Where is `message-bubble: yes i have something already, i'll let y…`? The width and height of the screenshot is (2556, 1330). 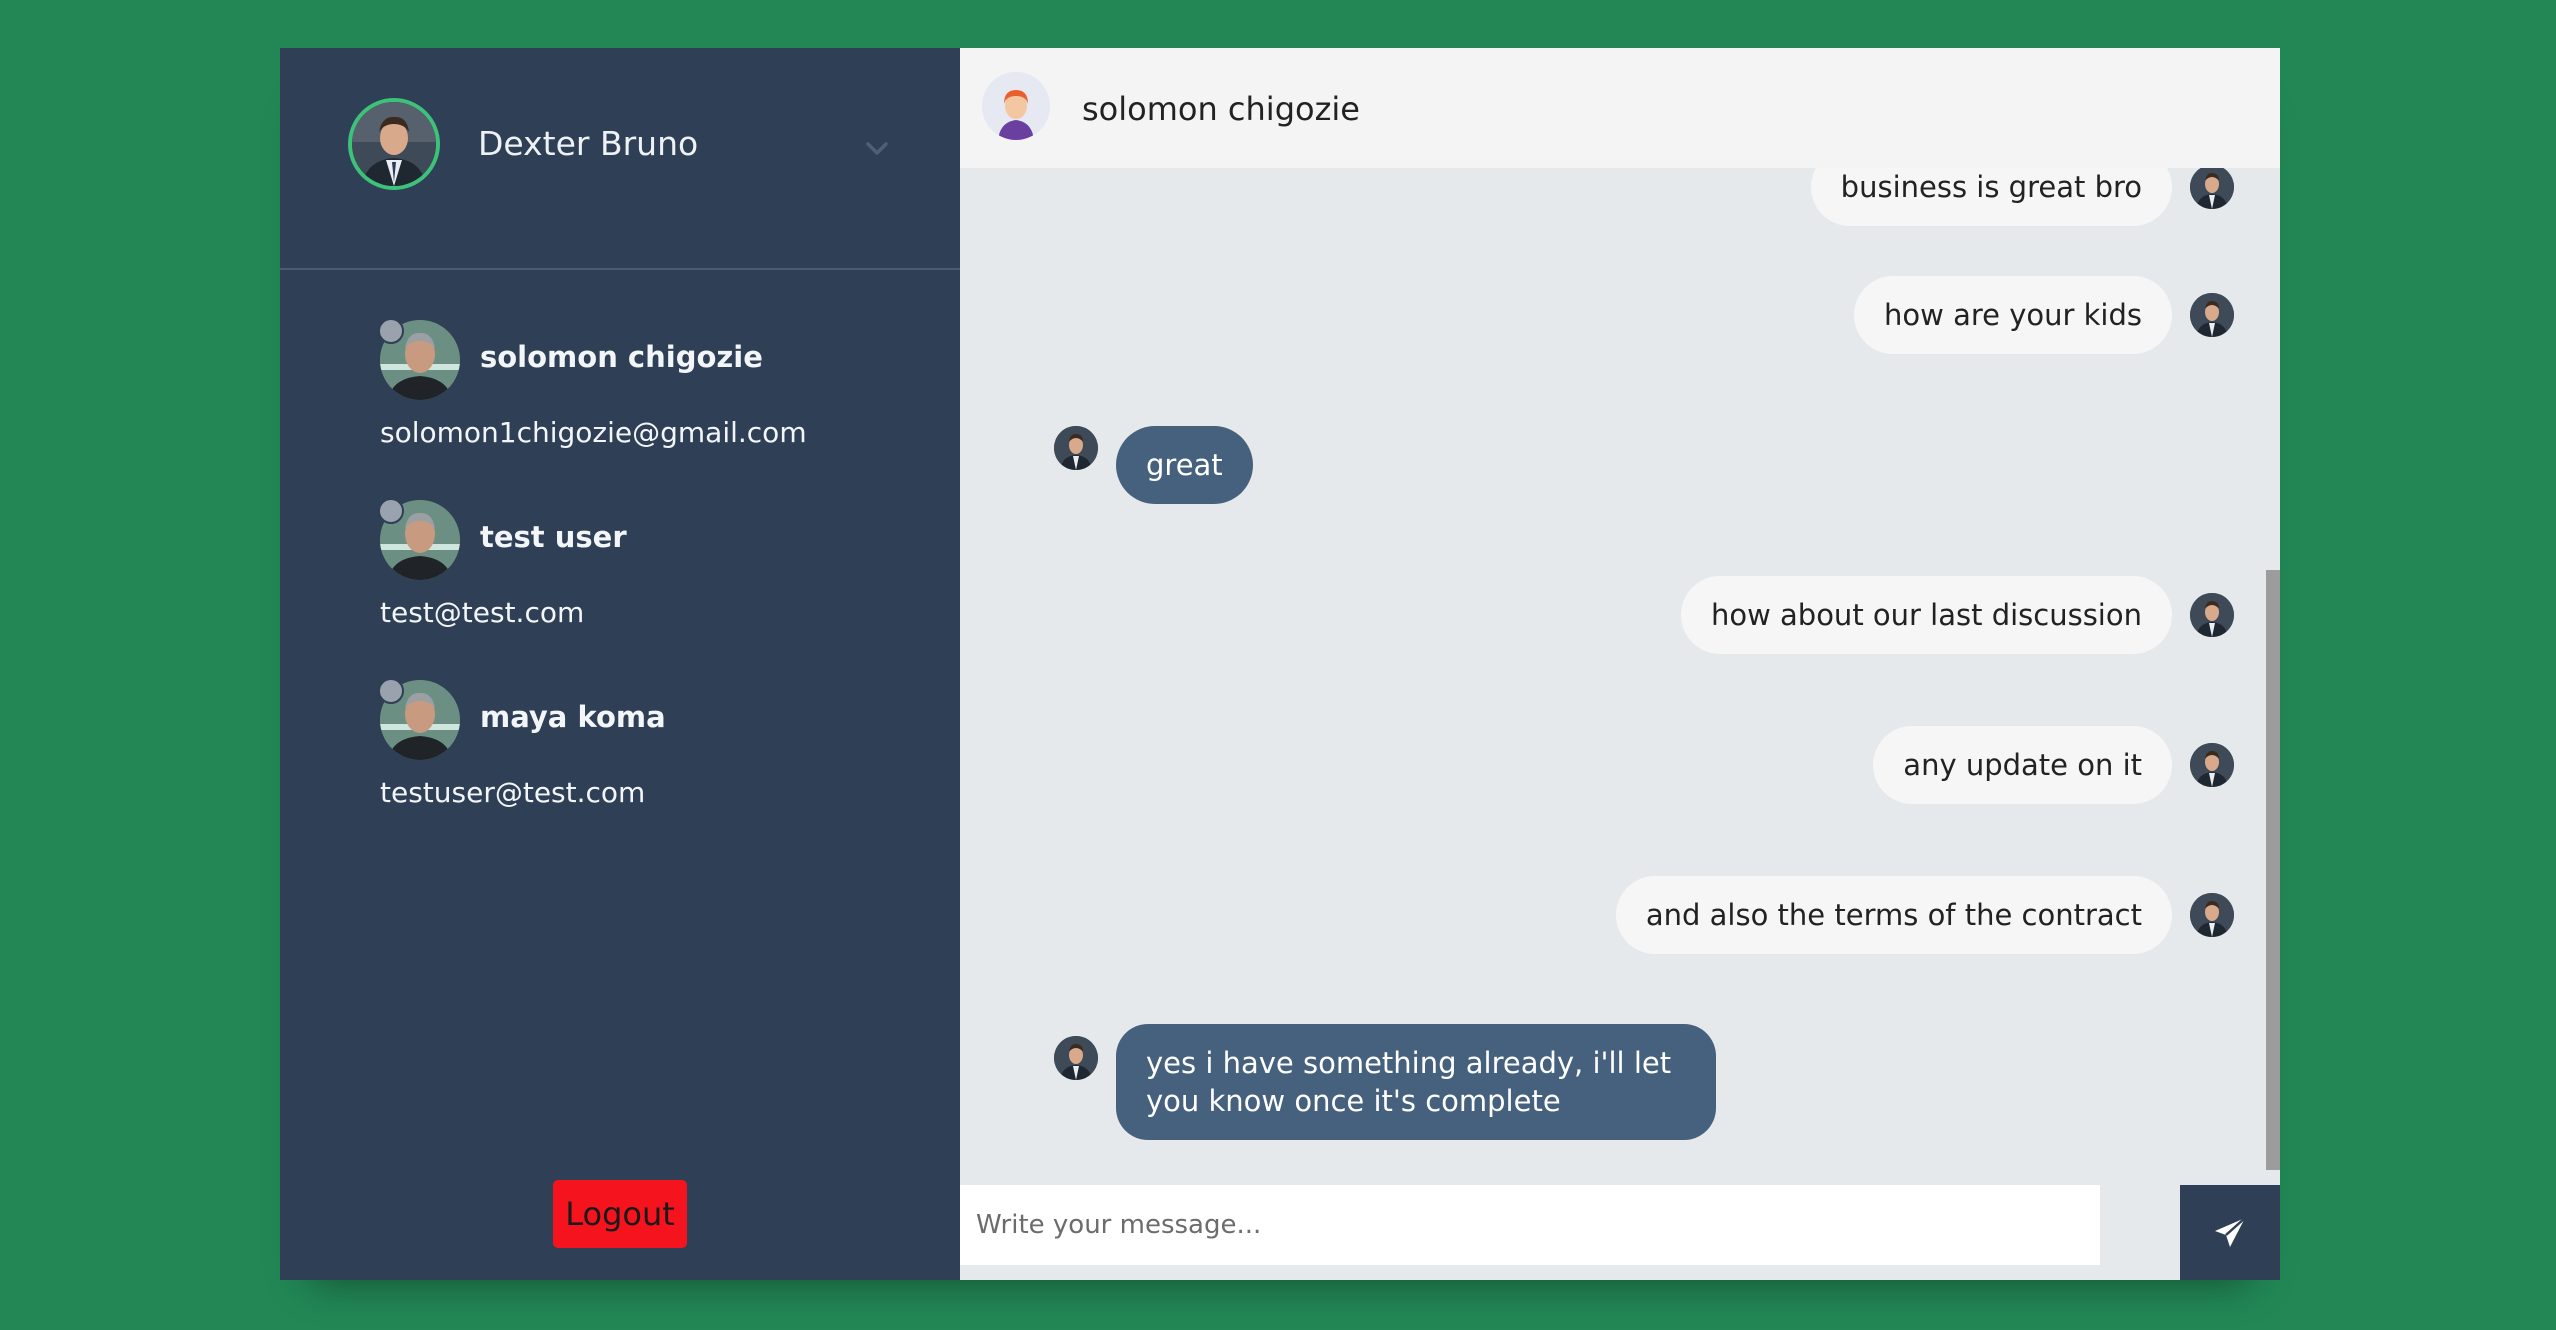 message-bubble: yes i have something already, i'll let y… is located at coordinates (1416, 1082).